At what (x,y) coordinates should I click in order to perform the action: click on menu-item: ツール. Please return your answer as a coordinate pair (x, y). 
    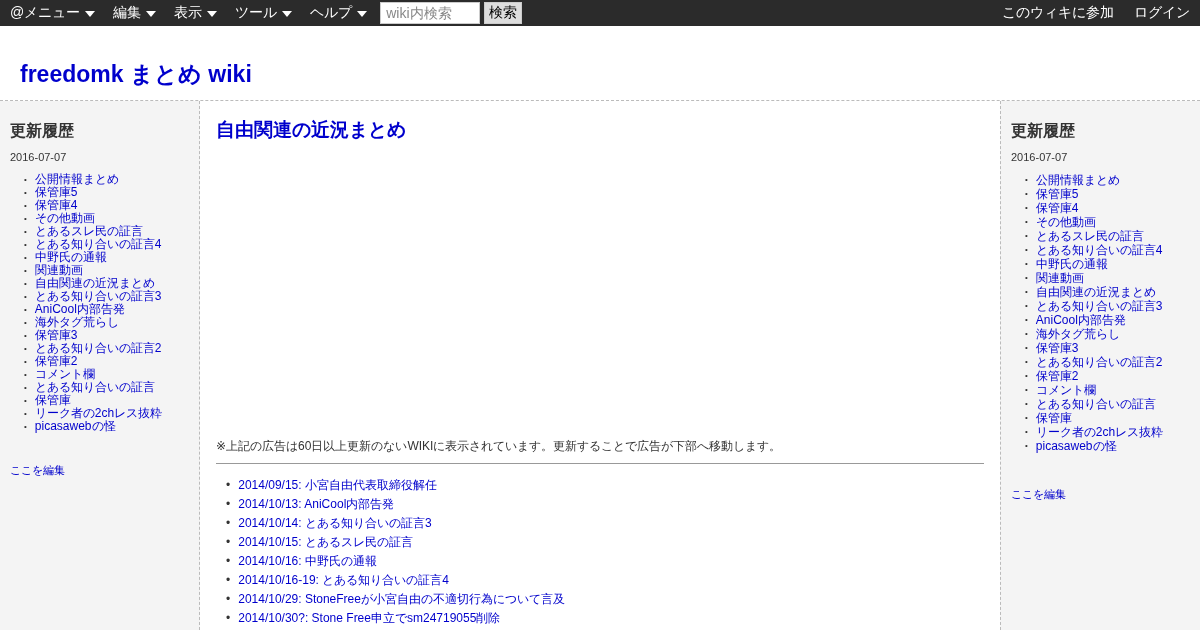
    Looking at the image, I should click on (264, 13).